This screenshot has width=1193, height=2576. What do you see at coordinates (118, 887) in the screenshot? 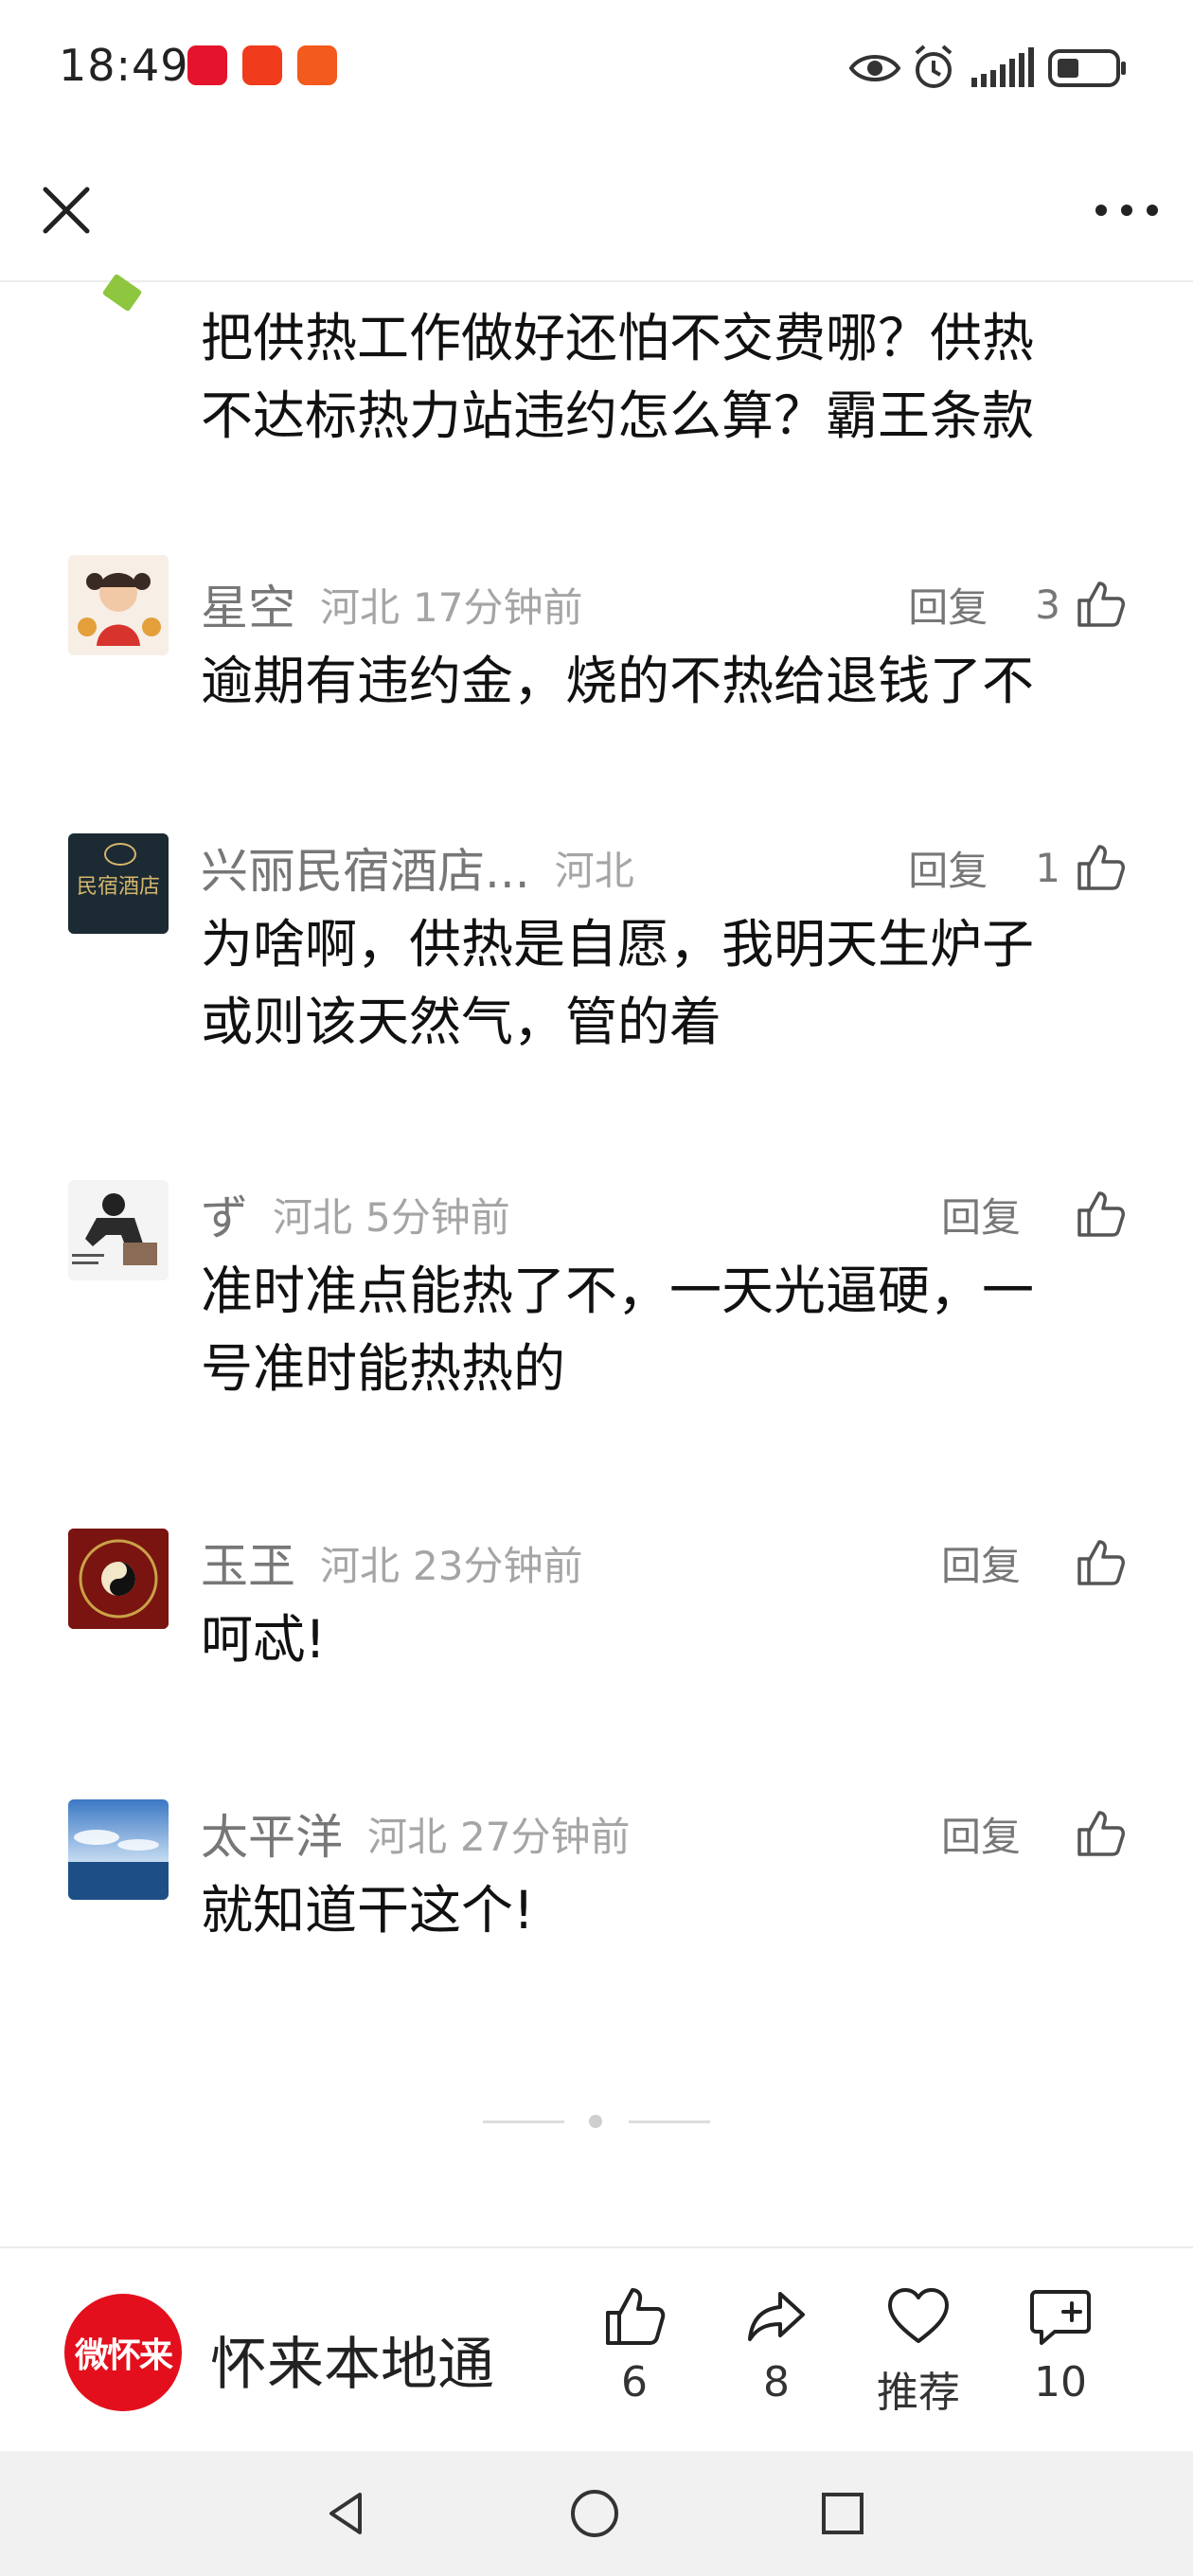
I see `avatar-text: 民宿酒店` at bounding box center [118, 887].